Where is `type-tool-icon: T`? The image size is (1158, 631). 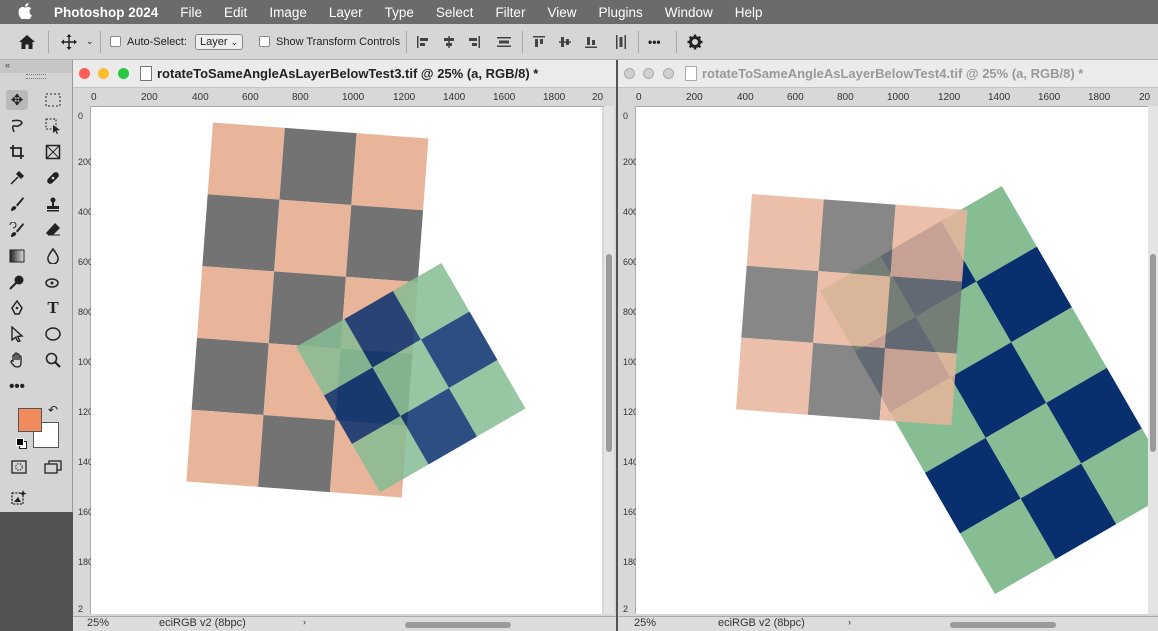
type-tool-icon: T is located at coordinates (53, 308).